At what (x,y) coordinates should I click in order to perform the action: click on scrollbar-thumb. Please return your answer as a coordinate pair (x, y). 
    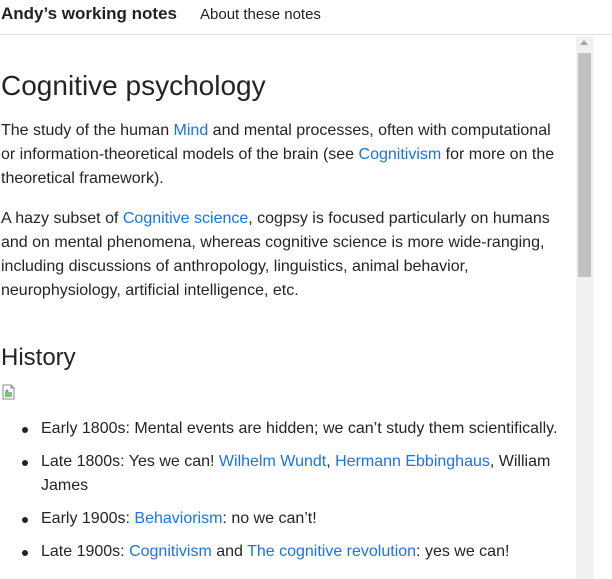
    Looking at the image, I should click on (584, 165).